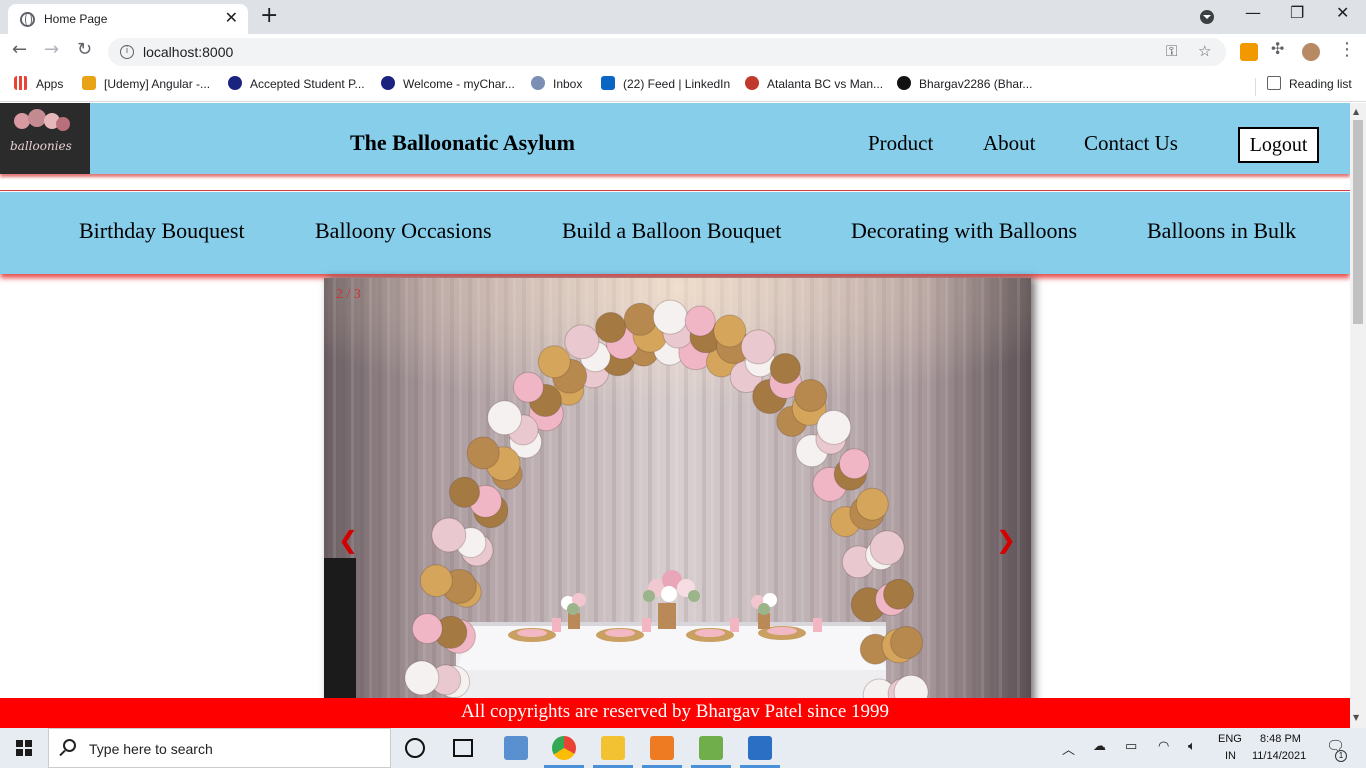  What do you see at coordinates (1358, 222) in the screenshot?
I see `scroll-thumb` at bounding box center [1358, 222].